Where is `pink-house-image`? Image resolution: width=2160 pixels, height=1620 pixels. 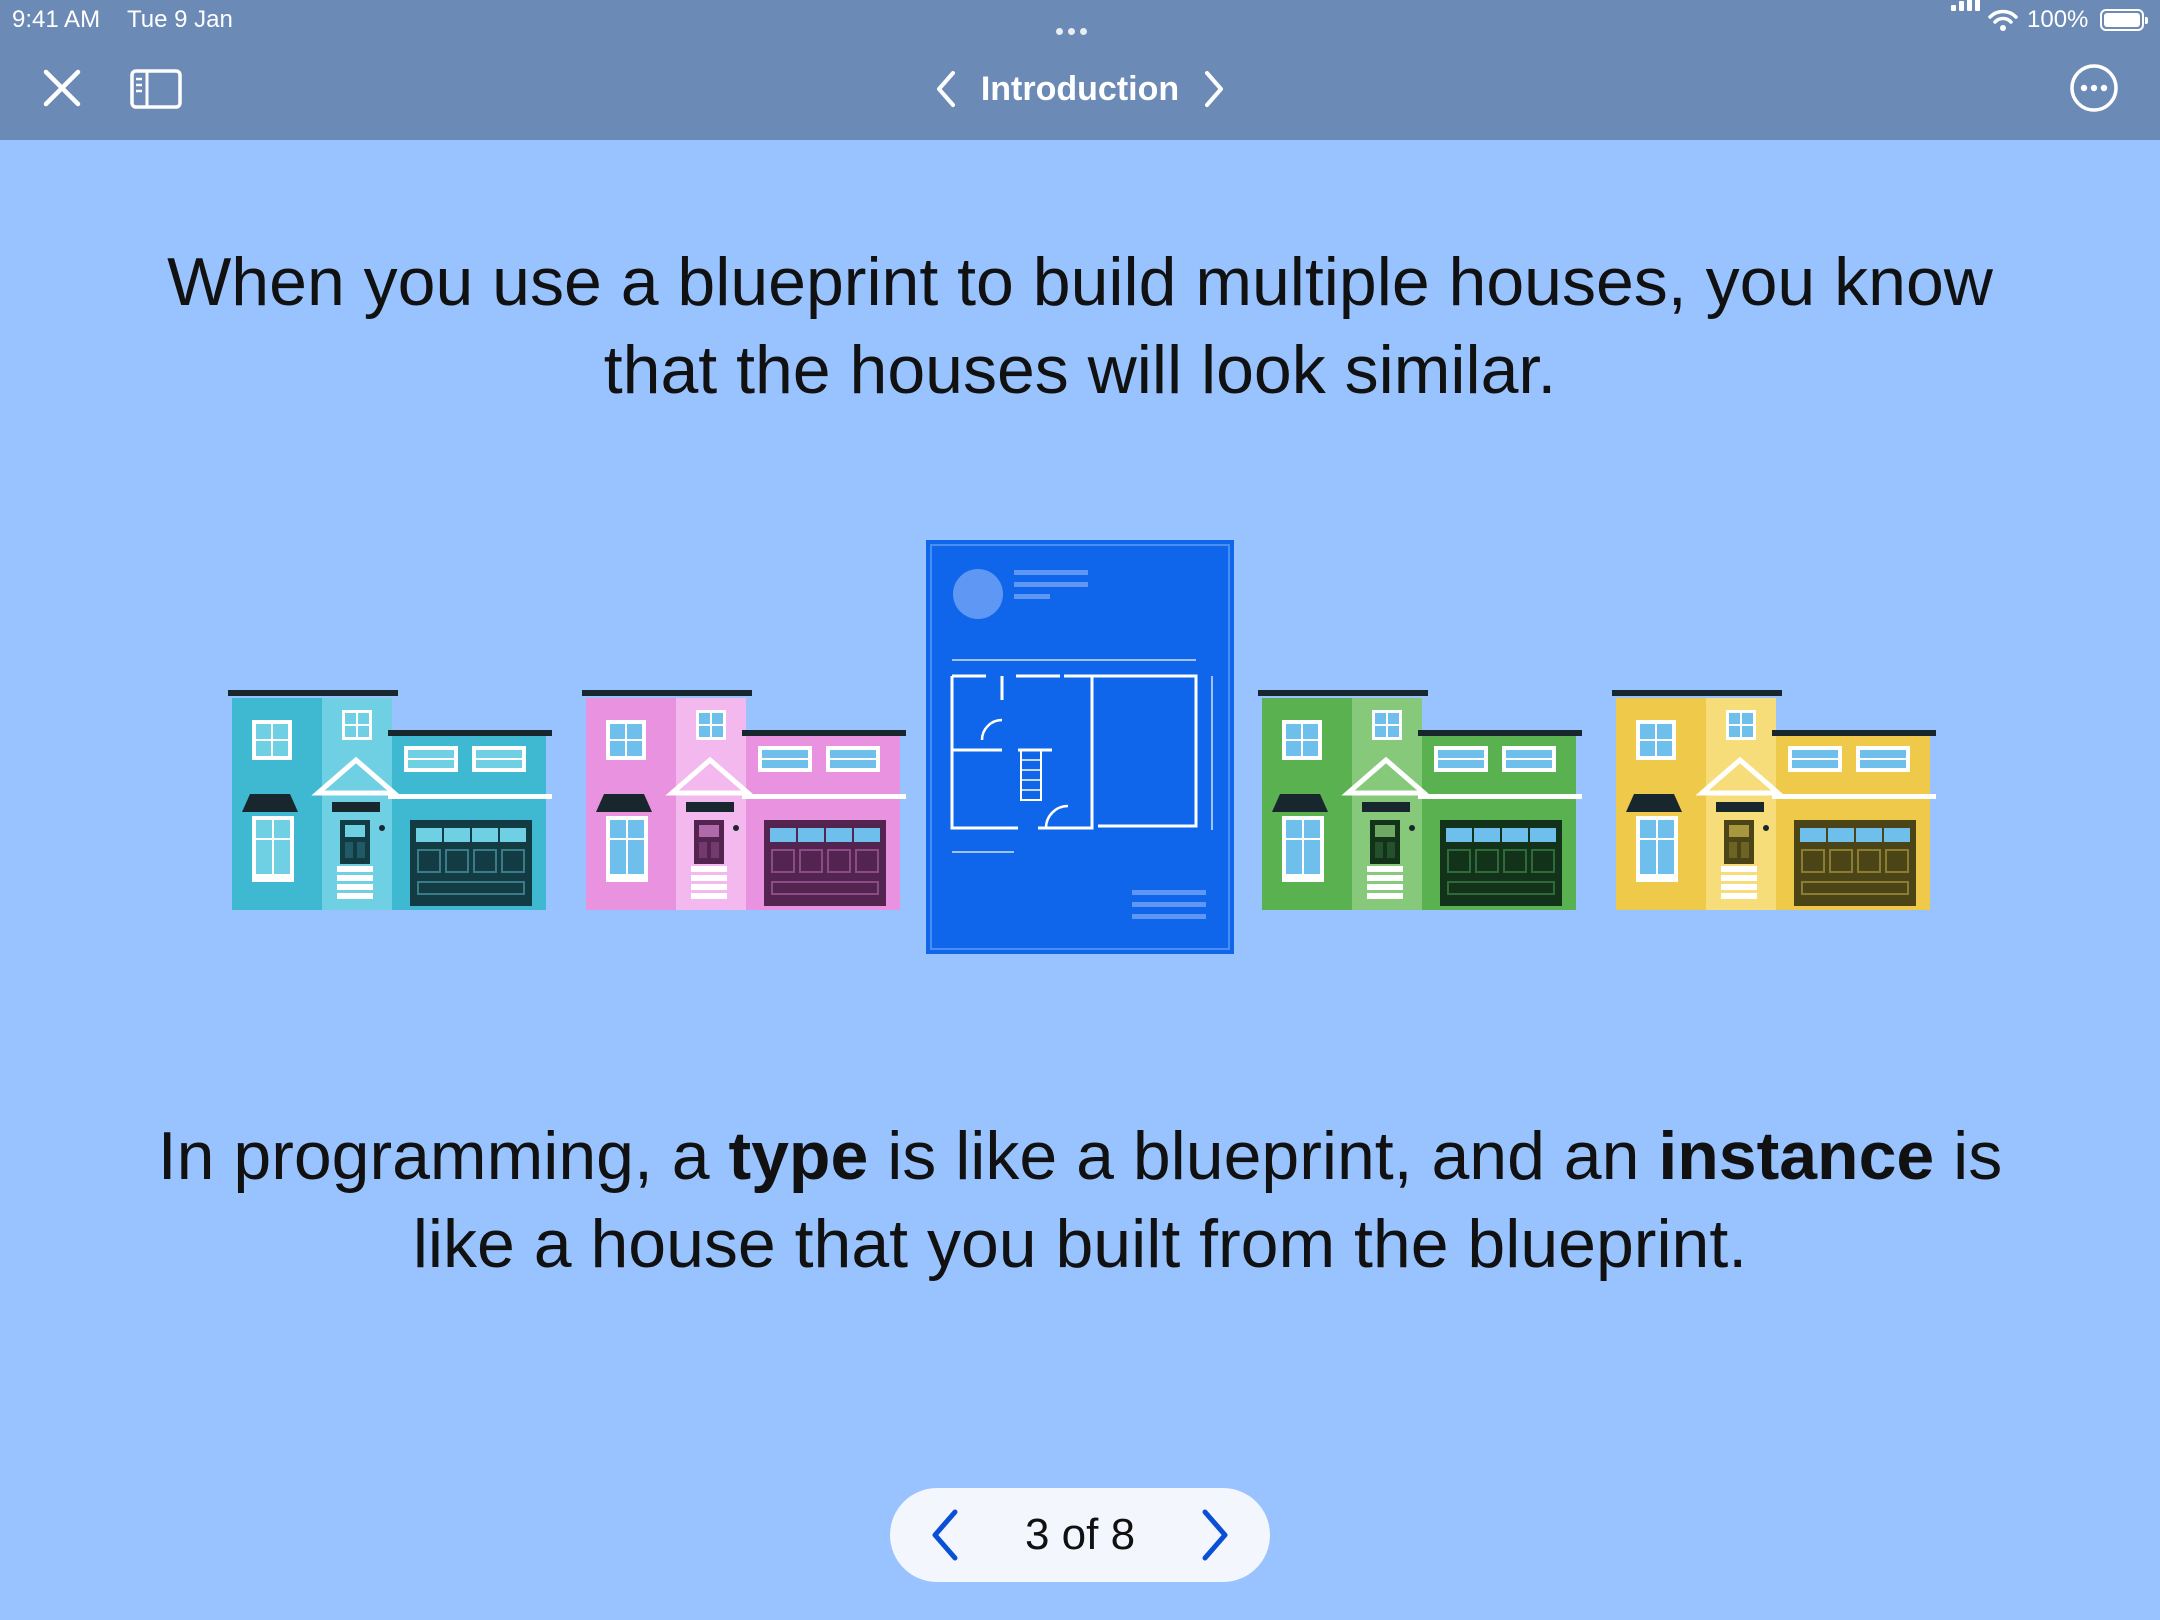 pink-house-image is located at coordinates (744, 800).